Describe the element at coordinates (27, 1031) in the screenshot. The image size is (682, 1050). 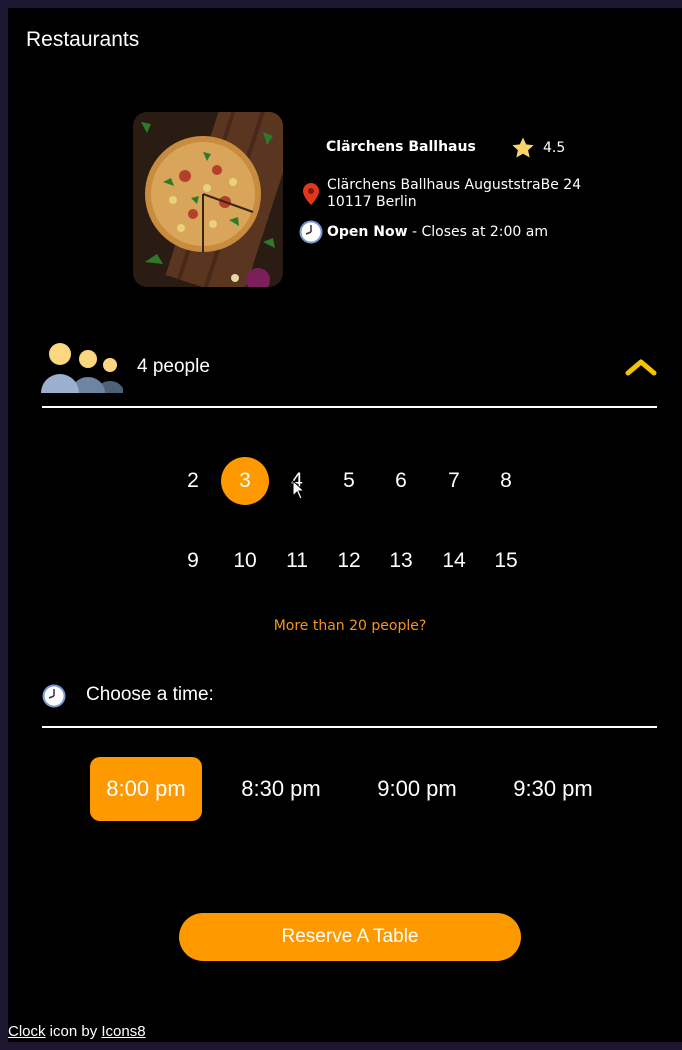
I see `clock-credit-link: Clock` at that location.